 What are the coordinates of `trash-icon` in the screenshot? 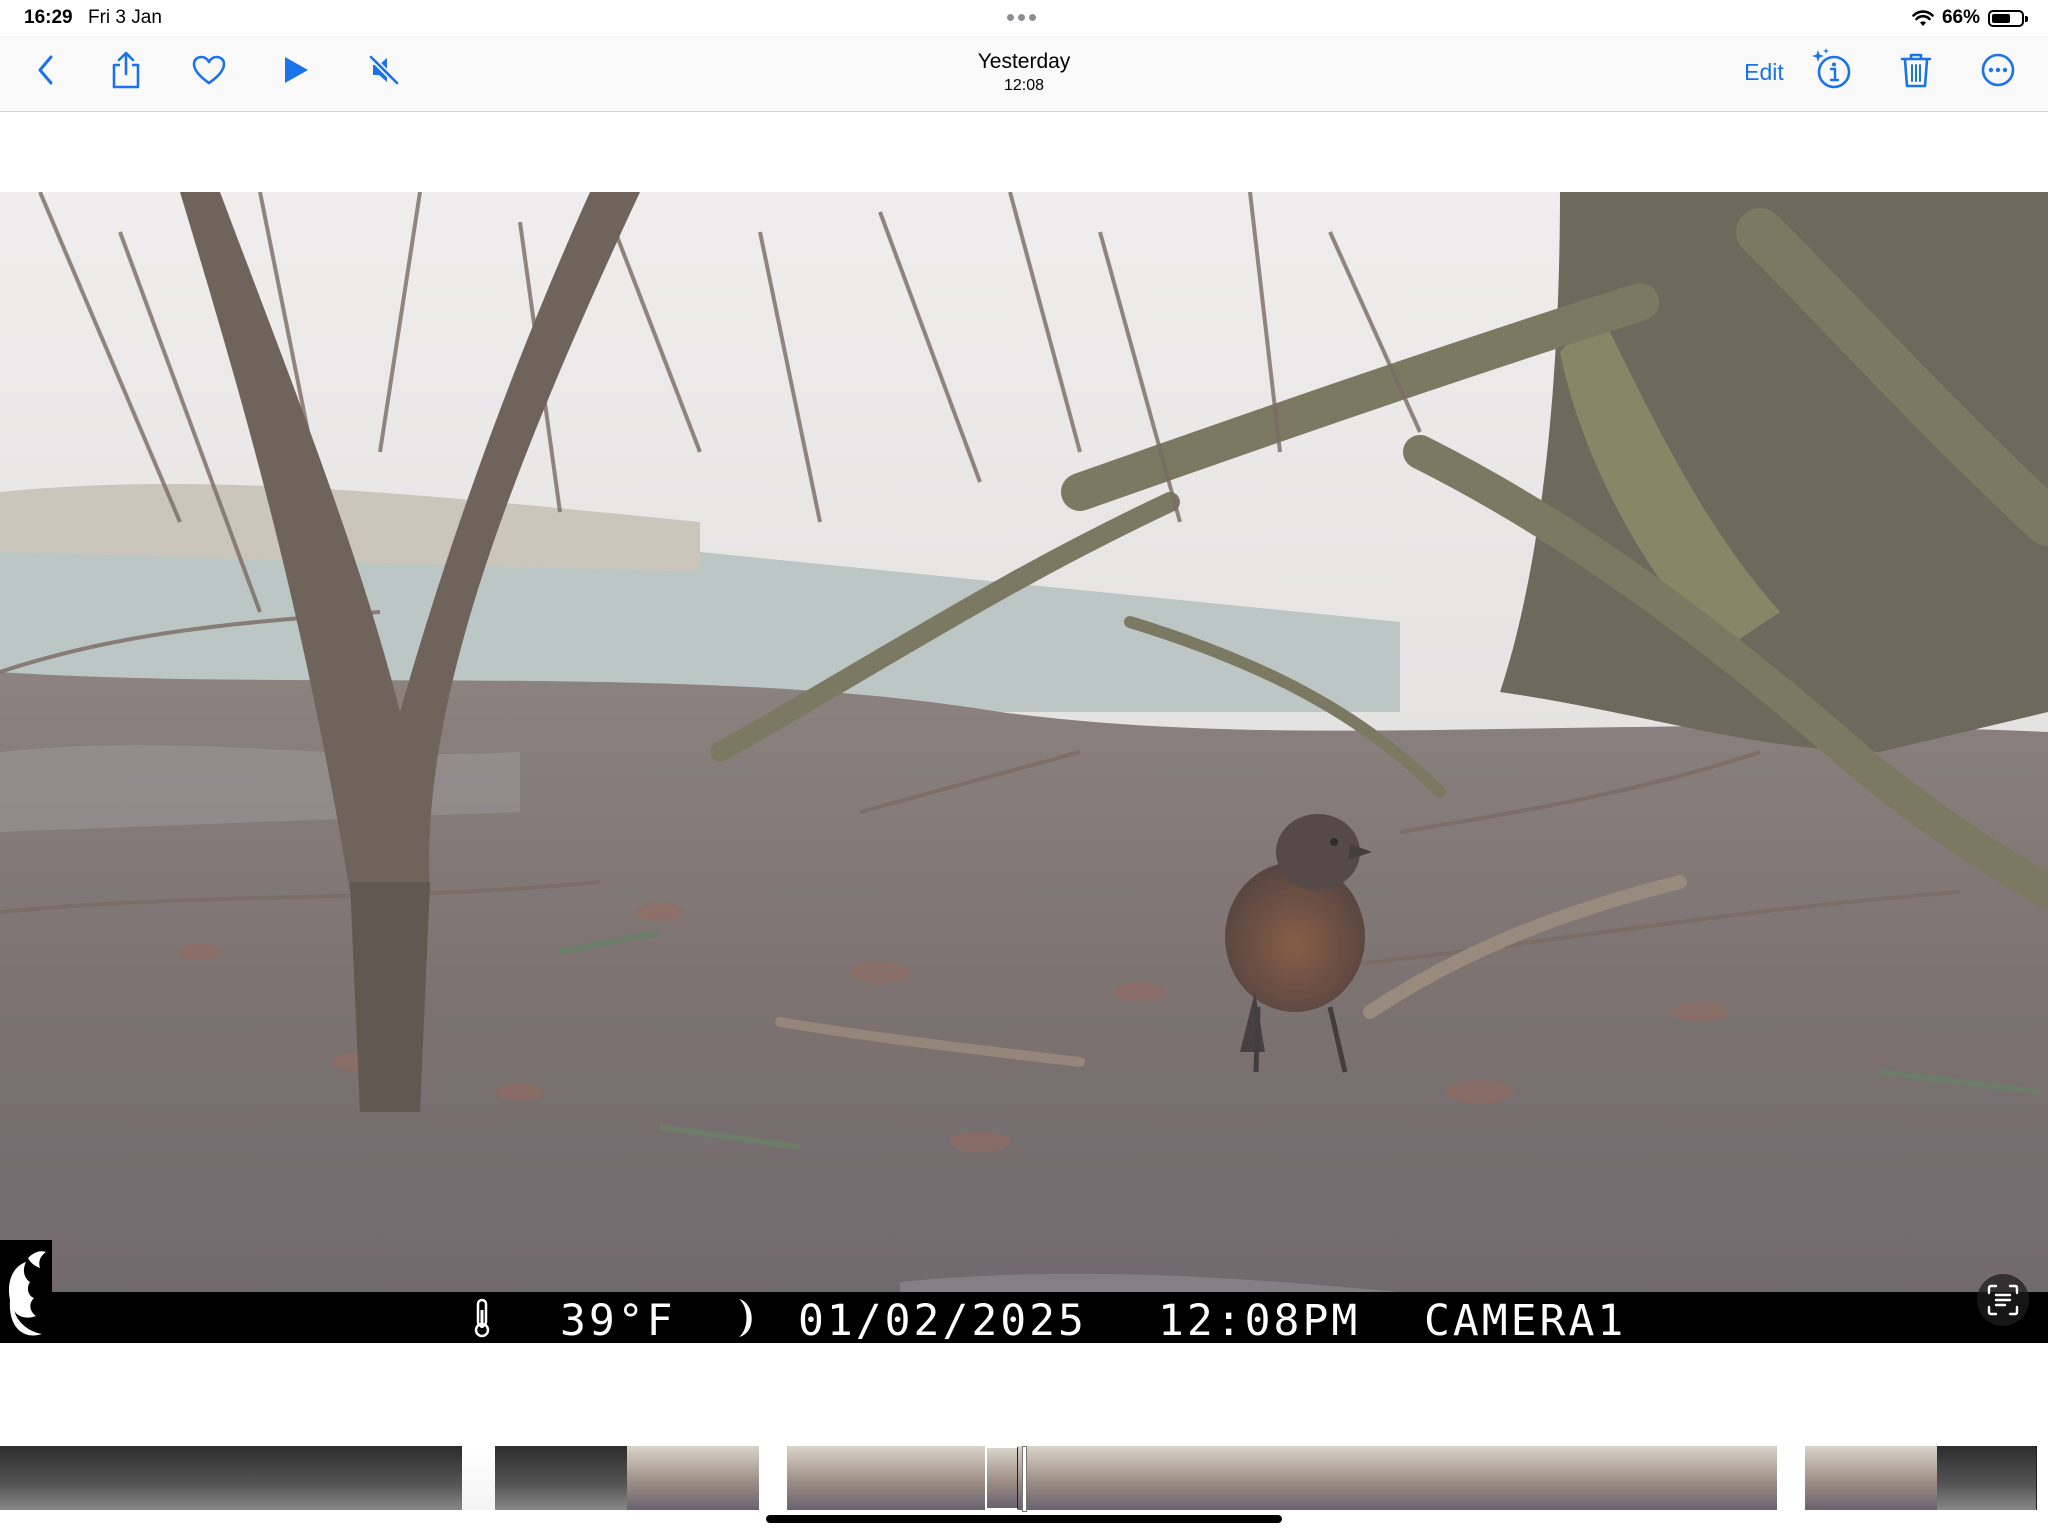 It's located at (1916, 70).